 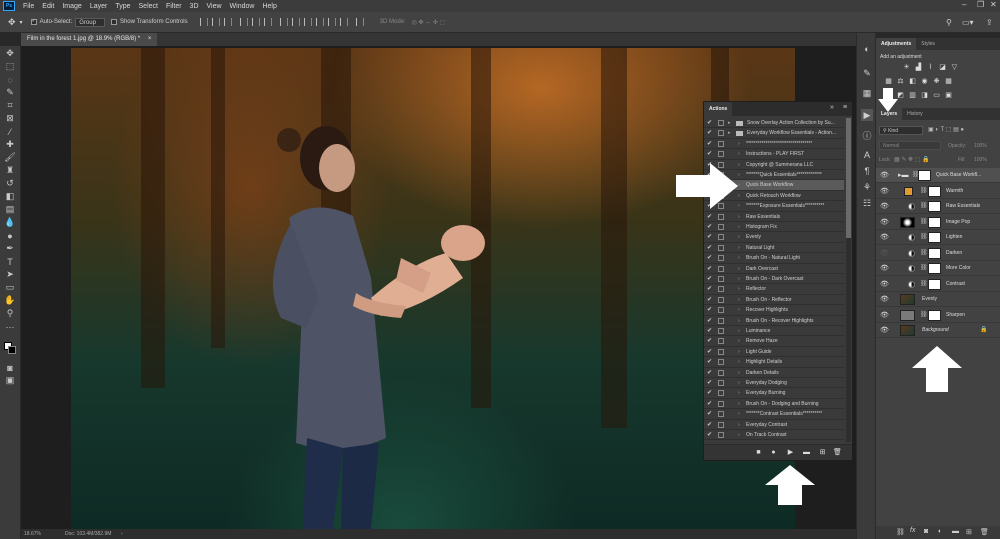 What do you see at coordinates (10, 235) in the screenshot?
I see `dodge-icon: ●` at bounding box center [10, 235].